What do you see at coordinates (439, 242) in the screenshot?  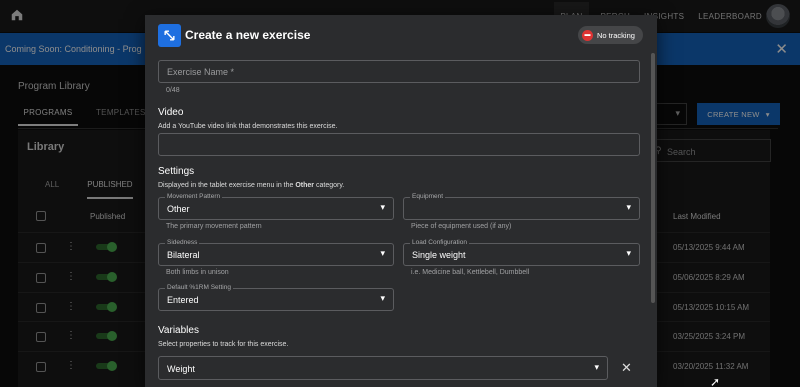 I see `load-configuration-label: Load Configuration` at bounding box center [439, 242].